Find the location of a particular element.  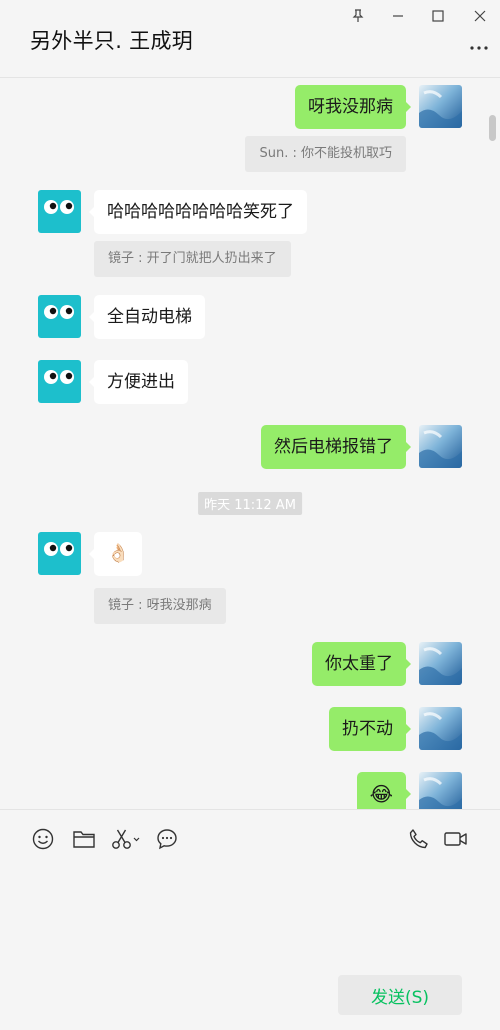

maximize-icon is located at coordinates (438, 16).